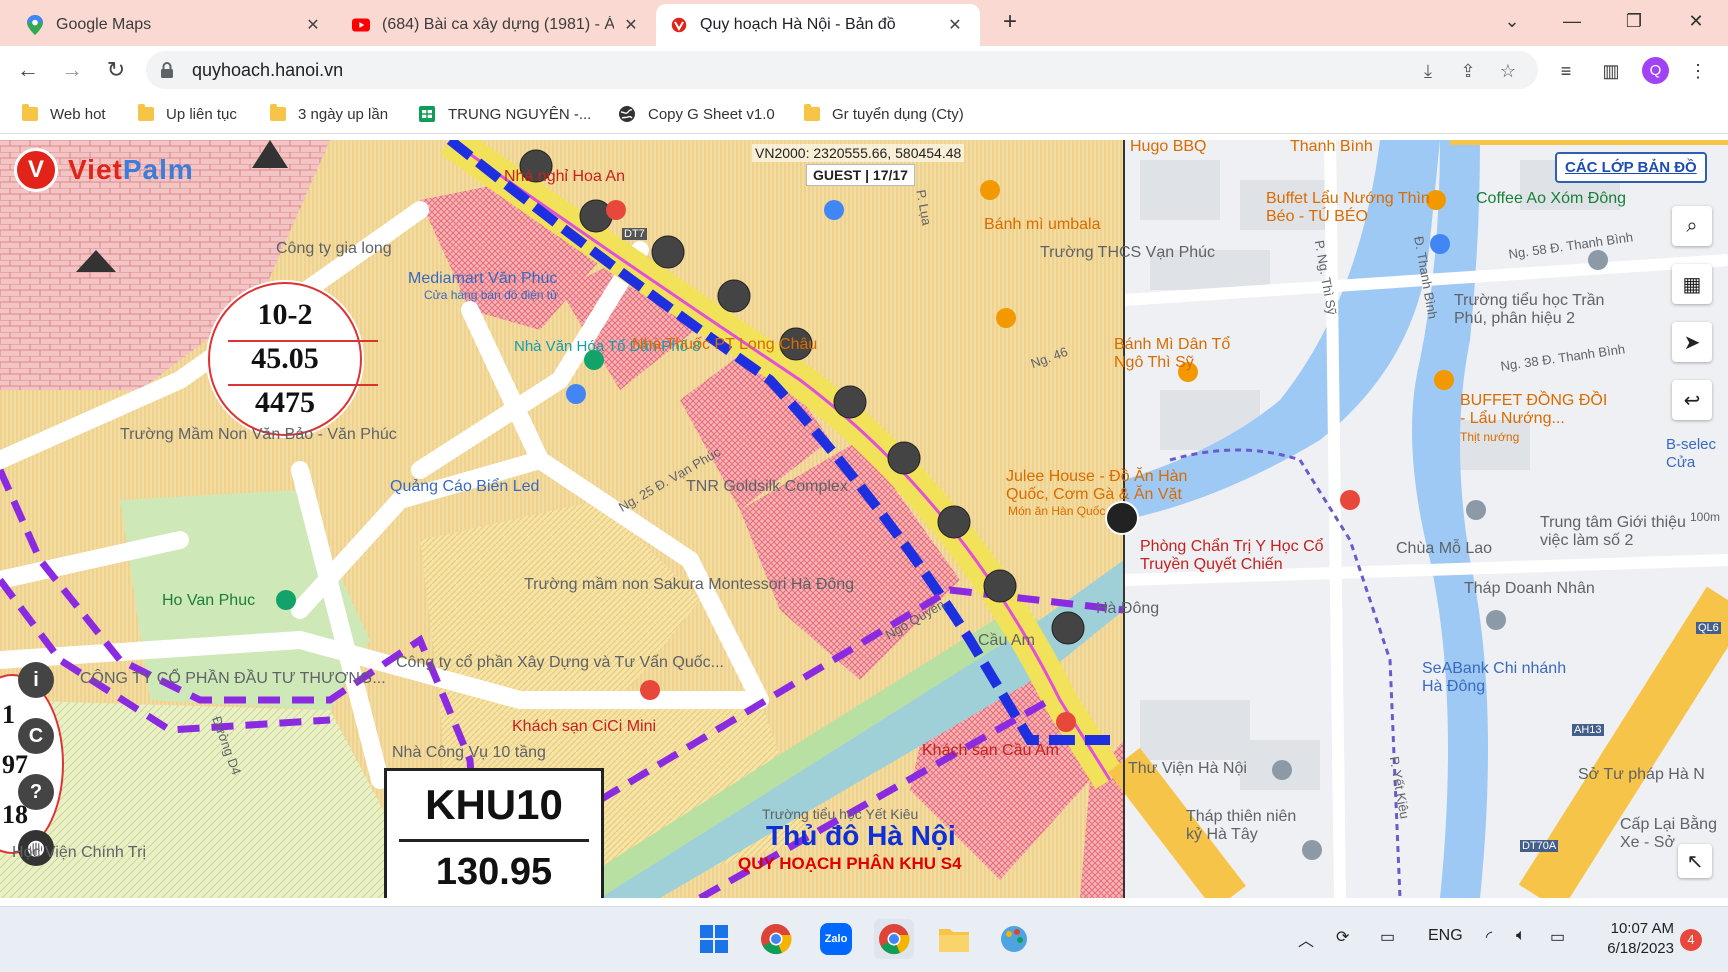  Describe the element at coordinates (329, 114) in the screenshot. I see `bookmark-3-ngay: 3 ngày up lần` at that location.